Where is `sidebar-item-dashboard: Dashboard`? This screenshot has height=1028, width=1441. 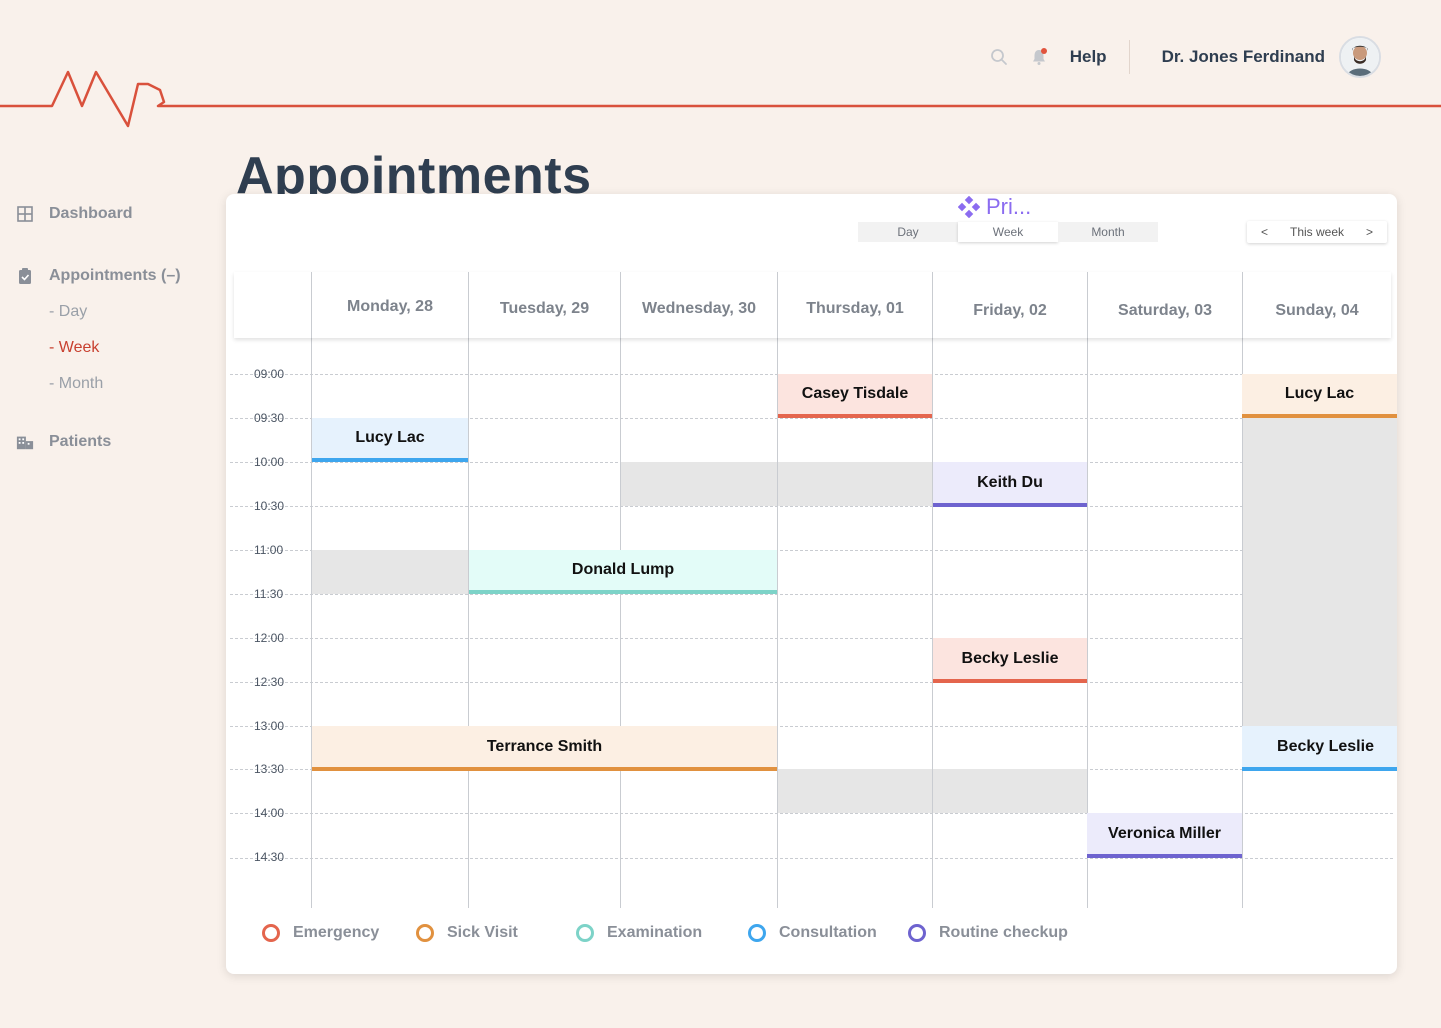 sidebar-item-dashboard: Dashboard is located at coordinates (74, 214).